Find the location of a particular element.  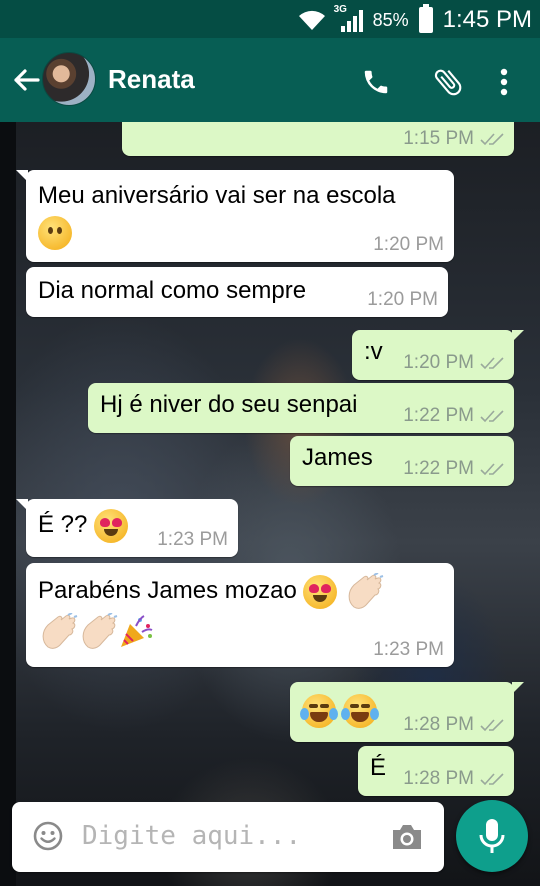

message-bubble-outgoing: James 1:22 PM is located at coordinates (402, 461).